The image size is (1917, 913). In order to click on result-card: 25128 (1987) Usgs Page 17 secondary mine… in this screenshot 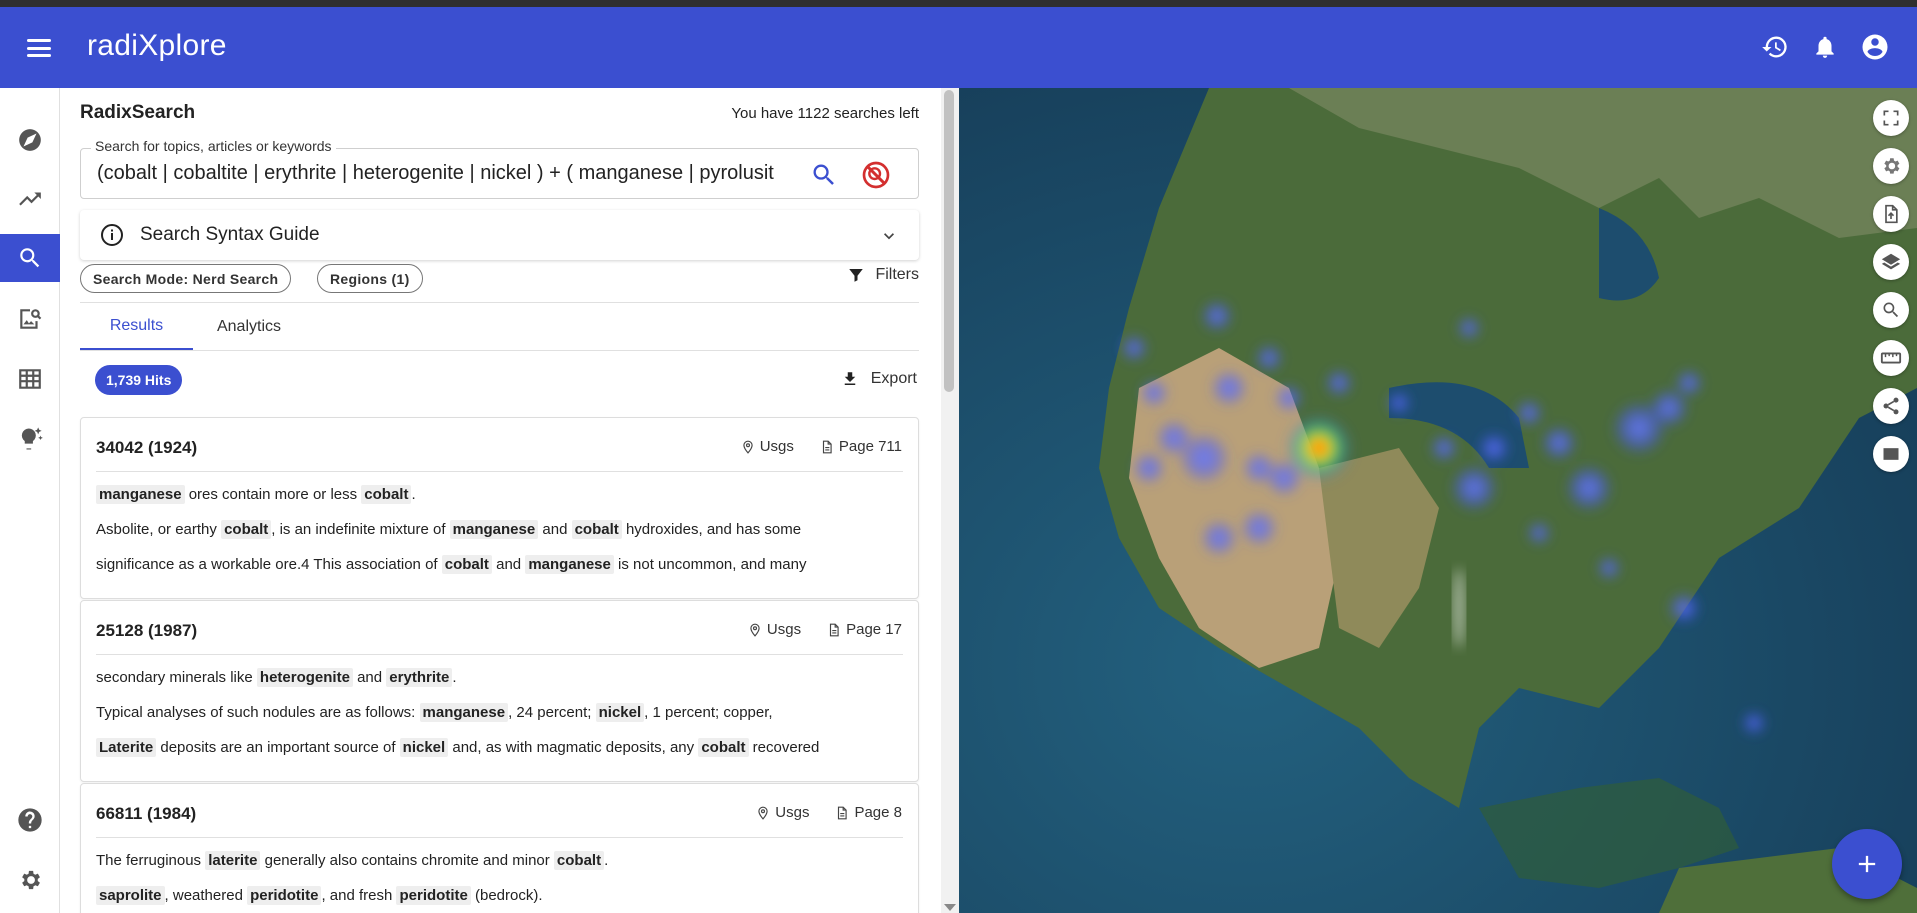, I will do `click(499, 691)`.